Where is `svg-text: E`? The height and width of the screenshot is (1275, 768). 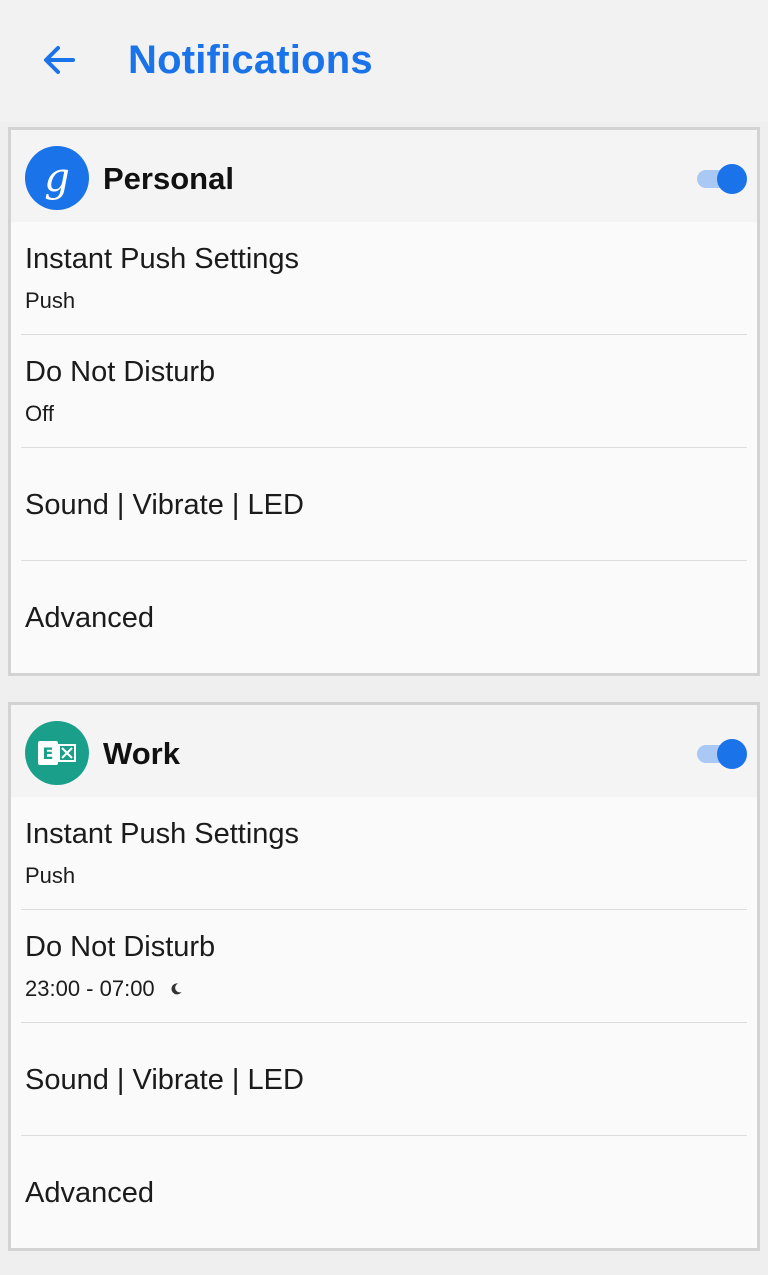 svg-text: E is located at coordinates (48, 753).